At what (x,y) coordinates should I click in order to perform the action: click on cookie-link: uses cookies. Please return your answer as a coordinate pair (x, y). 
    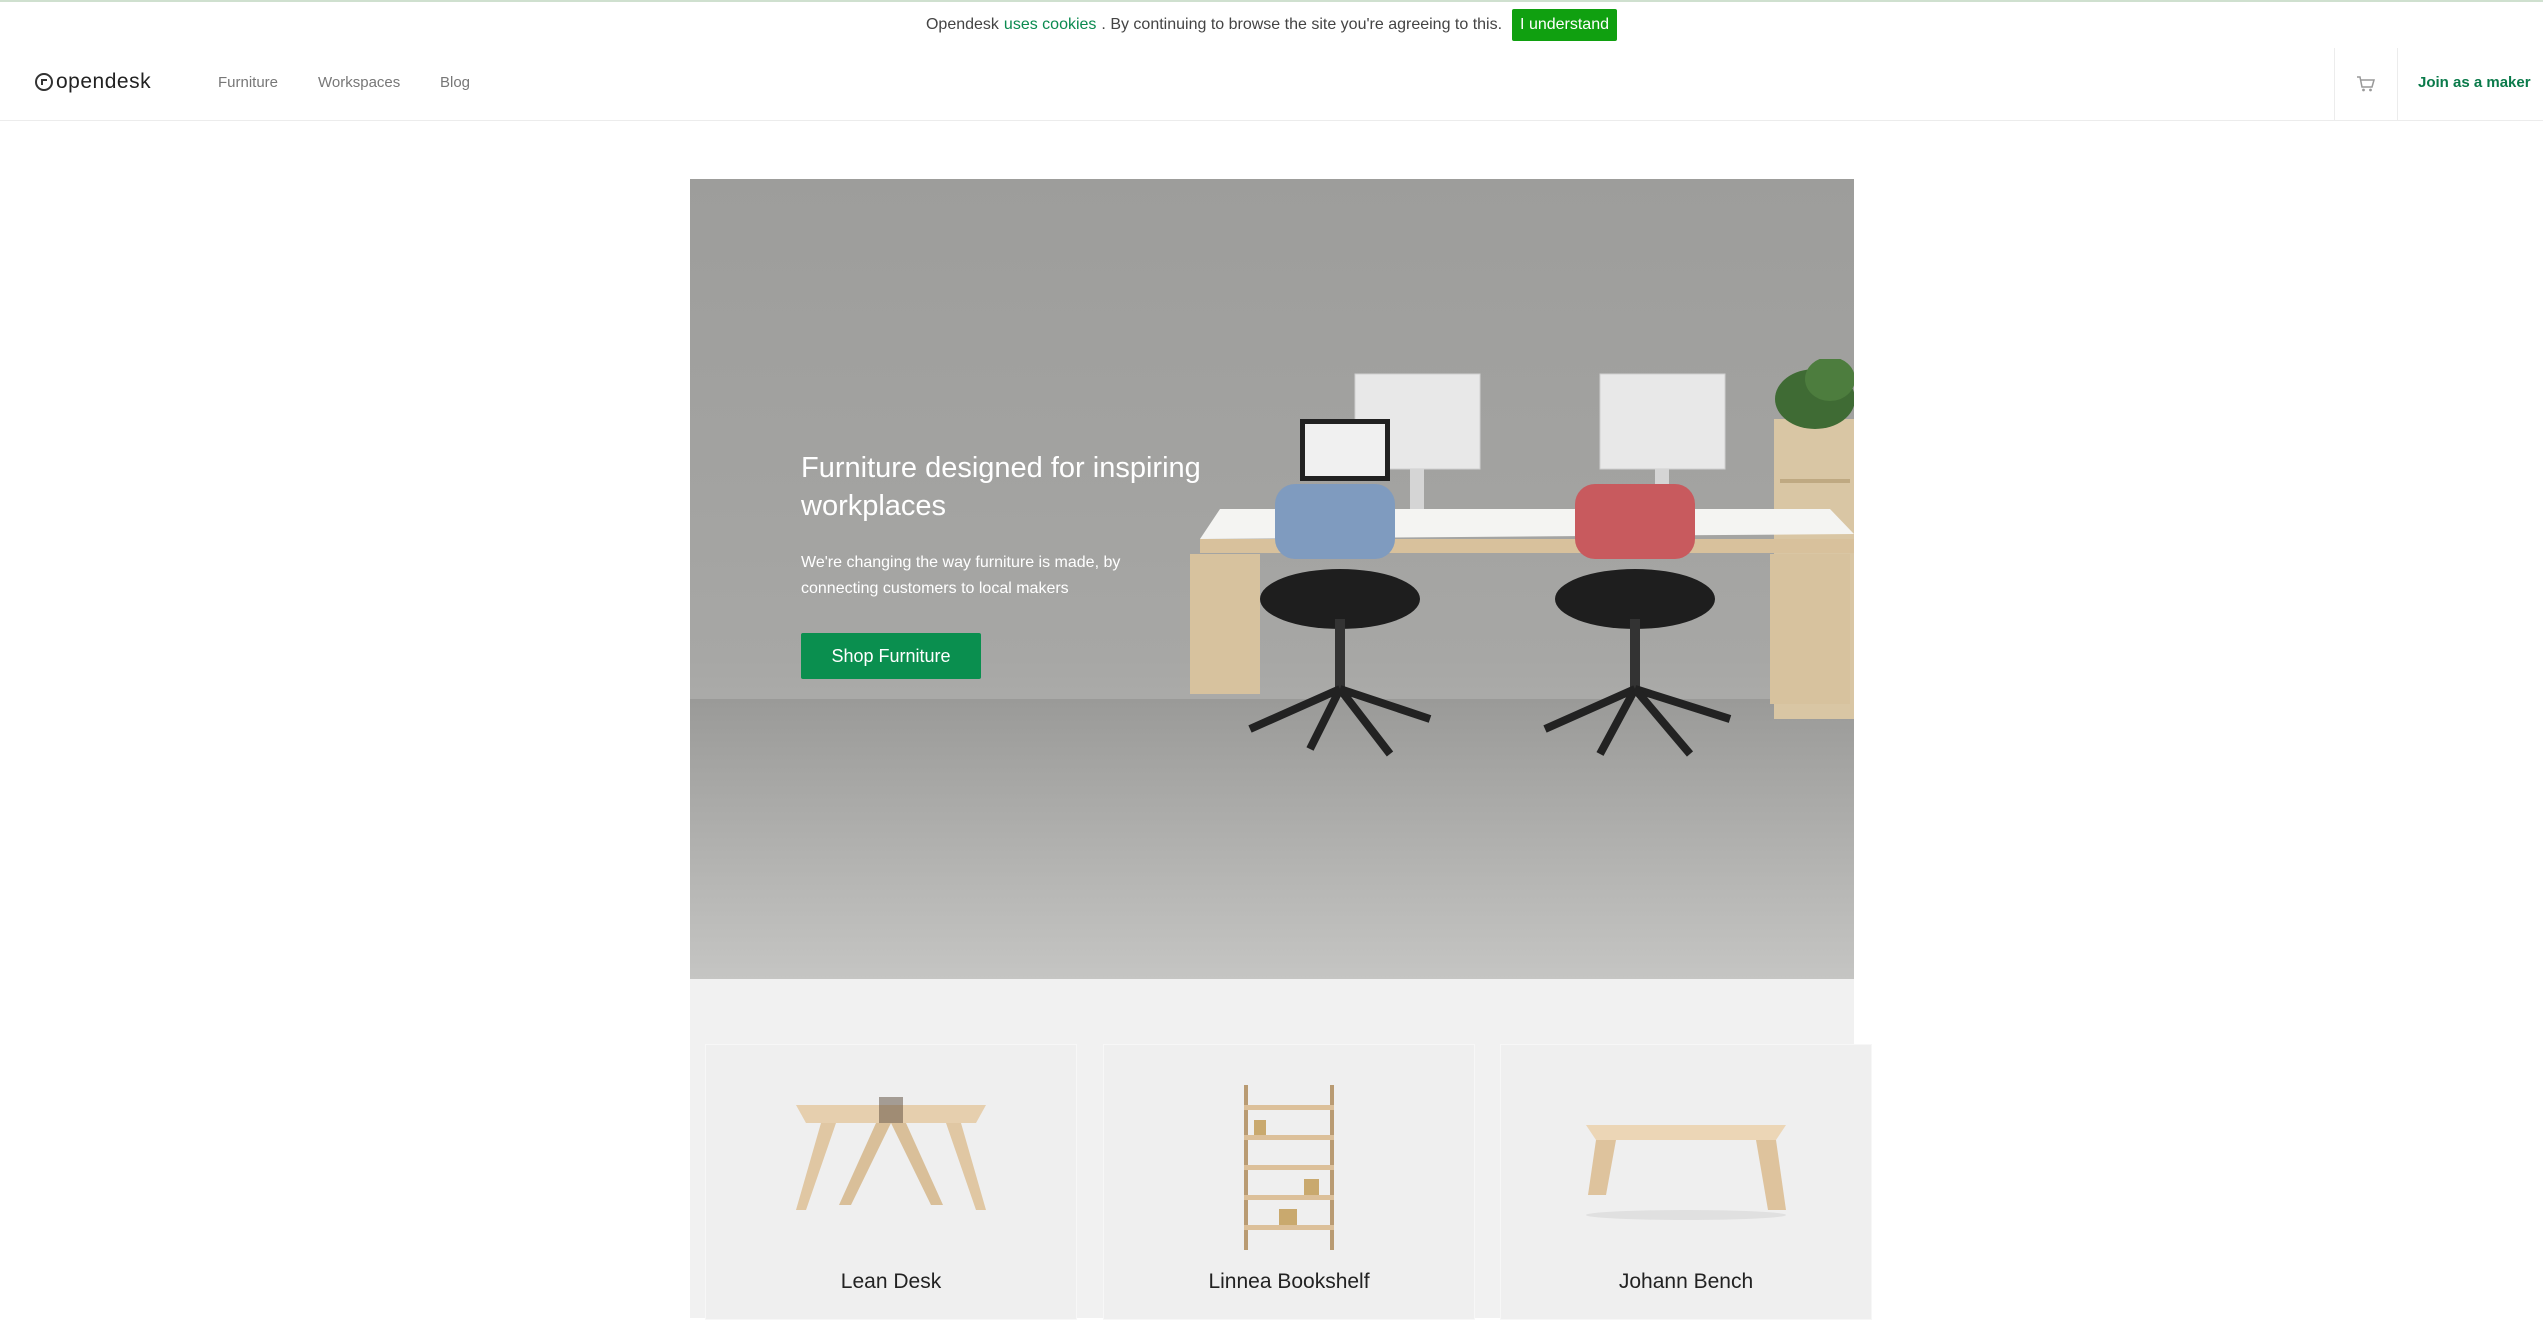
    Looking at the image, I should click on (1050, 25).